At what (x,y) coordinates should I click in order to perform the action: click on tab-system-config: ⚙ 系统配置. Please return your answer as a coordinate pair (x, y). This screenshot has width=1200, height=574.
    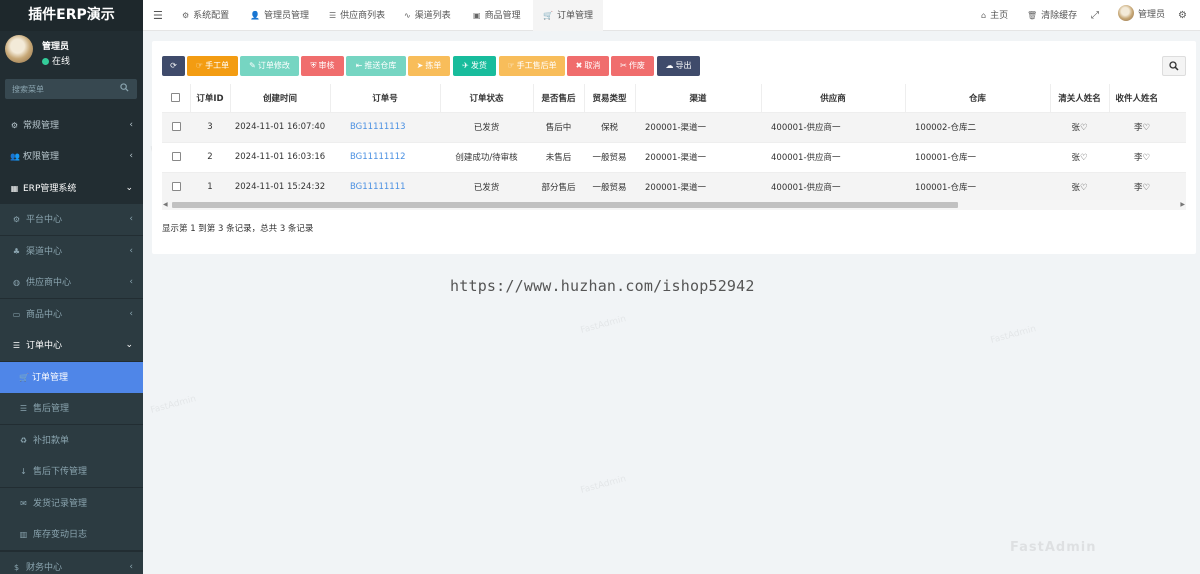
    Looking at the image, I should click on (205, 15).